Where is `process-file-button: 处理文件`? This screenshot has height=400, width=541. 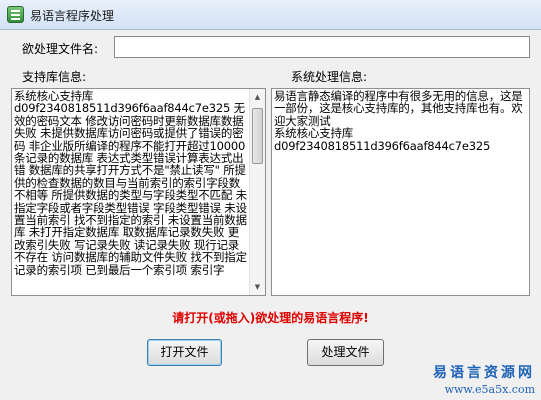 process-file-button: 处理文件 is located at coordinates (345, 352).